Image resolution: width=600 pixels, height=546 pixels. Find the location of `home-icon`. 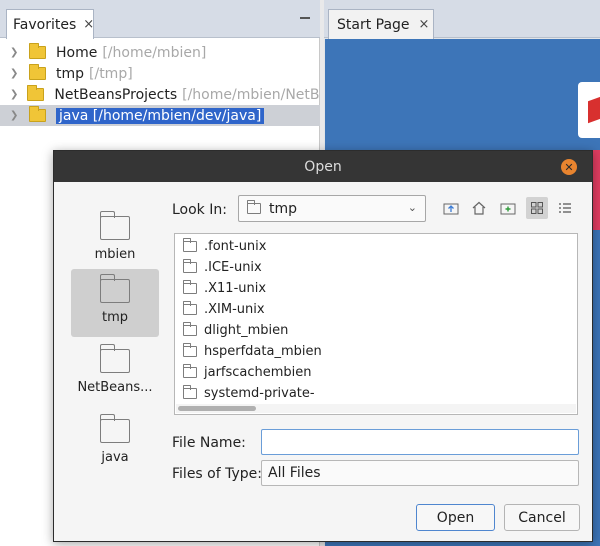

home-icon is located at coordinates (479, 208).